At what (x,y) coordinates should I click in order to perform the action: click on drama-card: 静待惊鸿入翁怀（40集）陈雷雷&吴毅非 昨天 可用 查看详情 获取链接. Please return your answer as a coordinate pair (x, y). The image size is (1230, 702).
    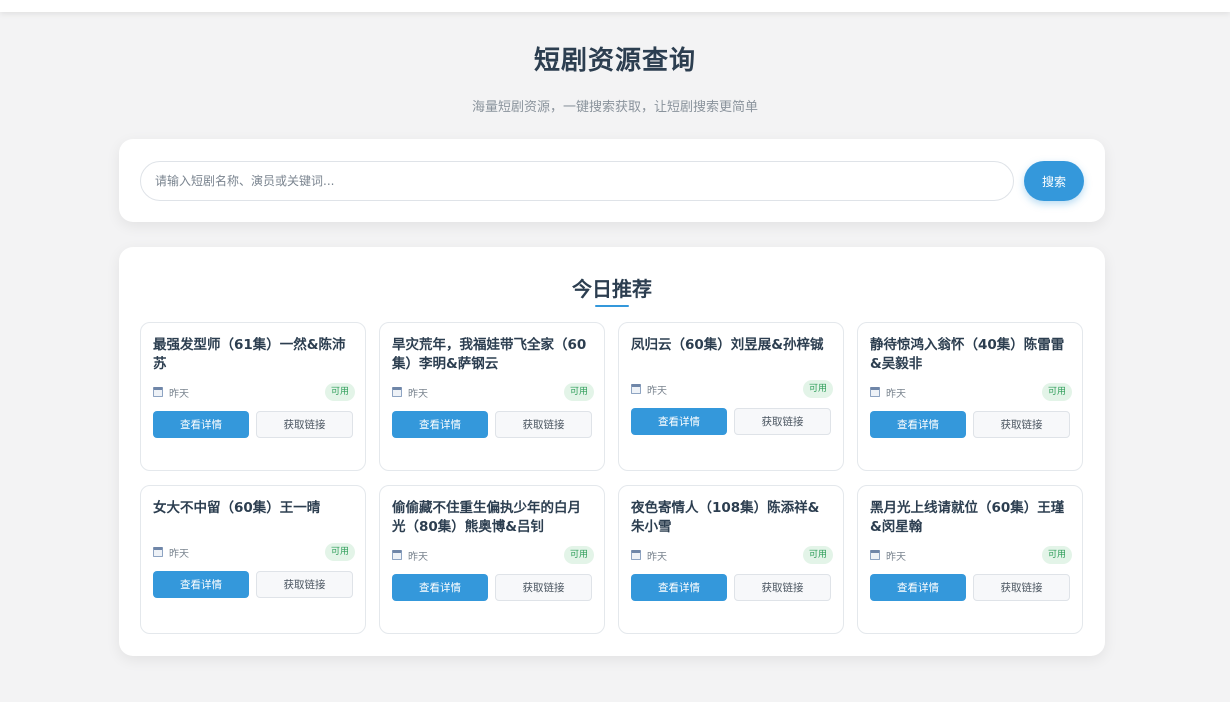
    Looking at the image, I should click on (970, 396).